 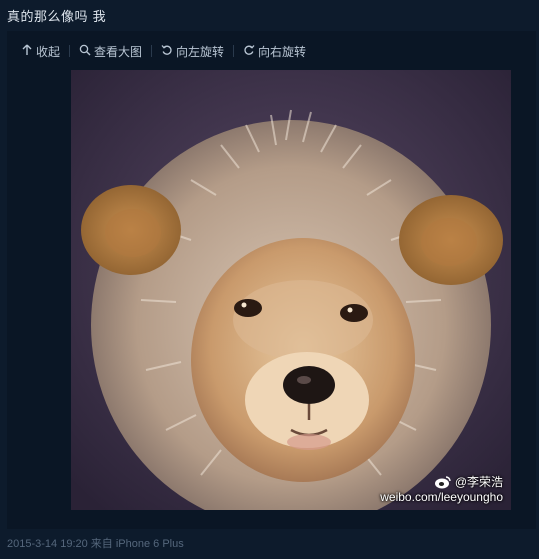 I want to click on weibo-logo-icon, so click(x=443, y=482).